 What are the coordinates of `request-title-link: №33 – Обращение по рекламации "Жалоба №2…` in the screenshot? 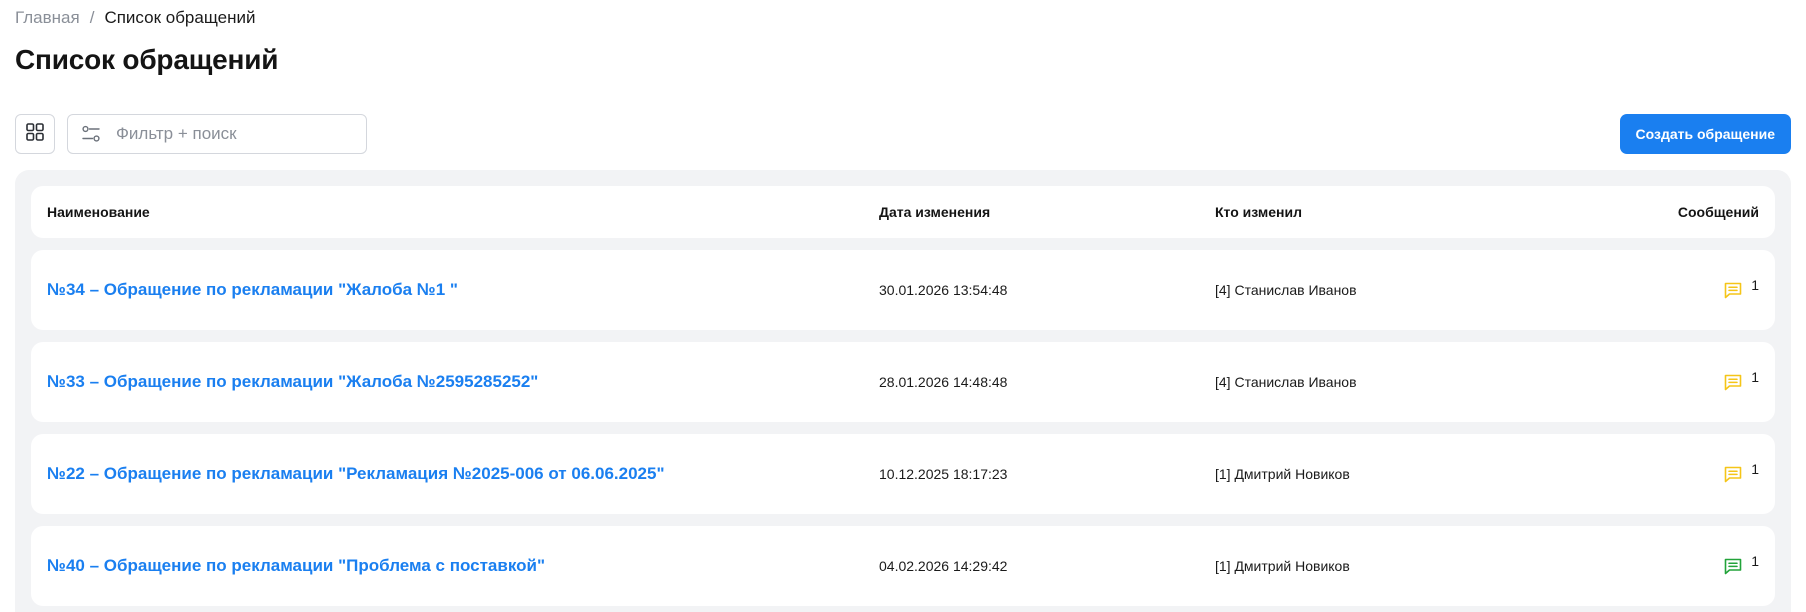 It's located at (463, 382).